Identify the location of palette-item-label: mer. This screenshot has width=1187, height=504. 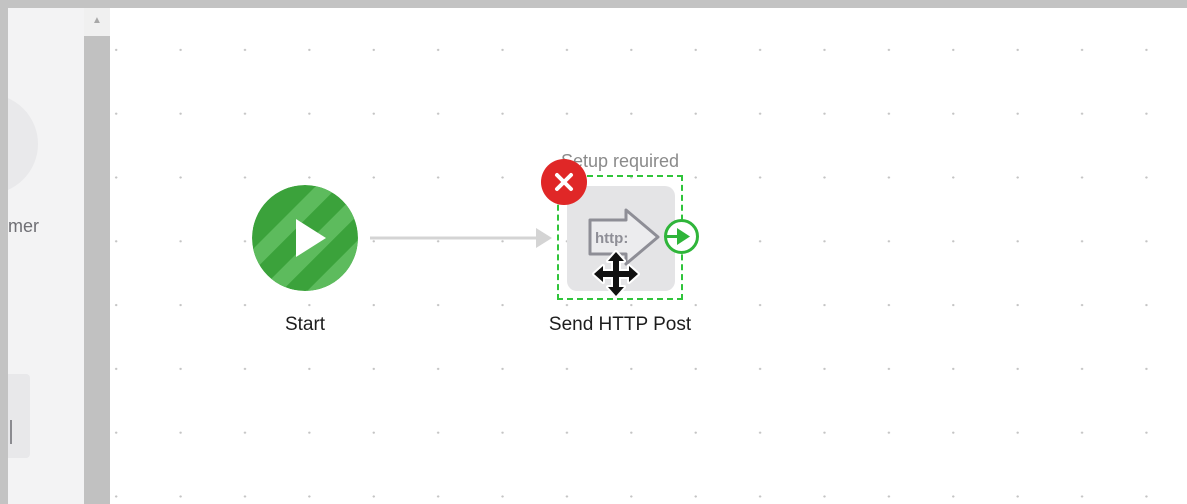
(23, 226).